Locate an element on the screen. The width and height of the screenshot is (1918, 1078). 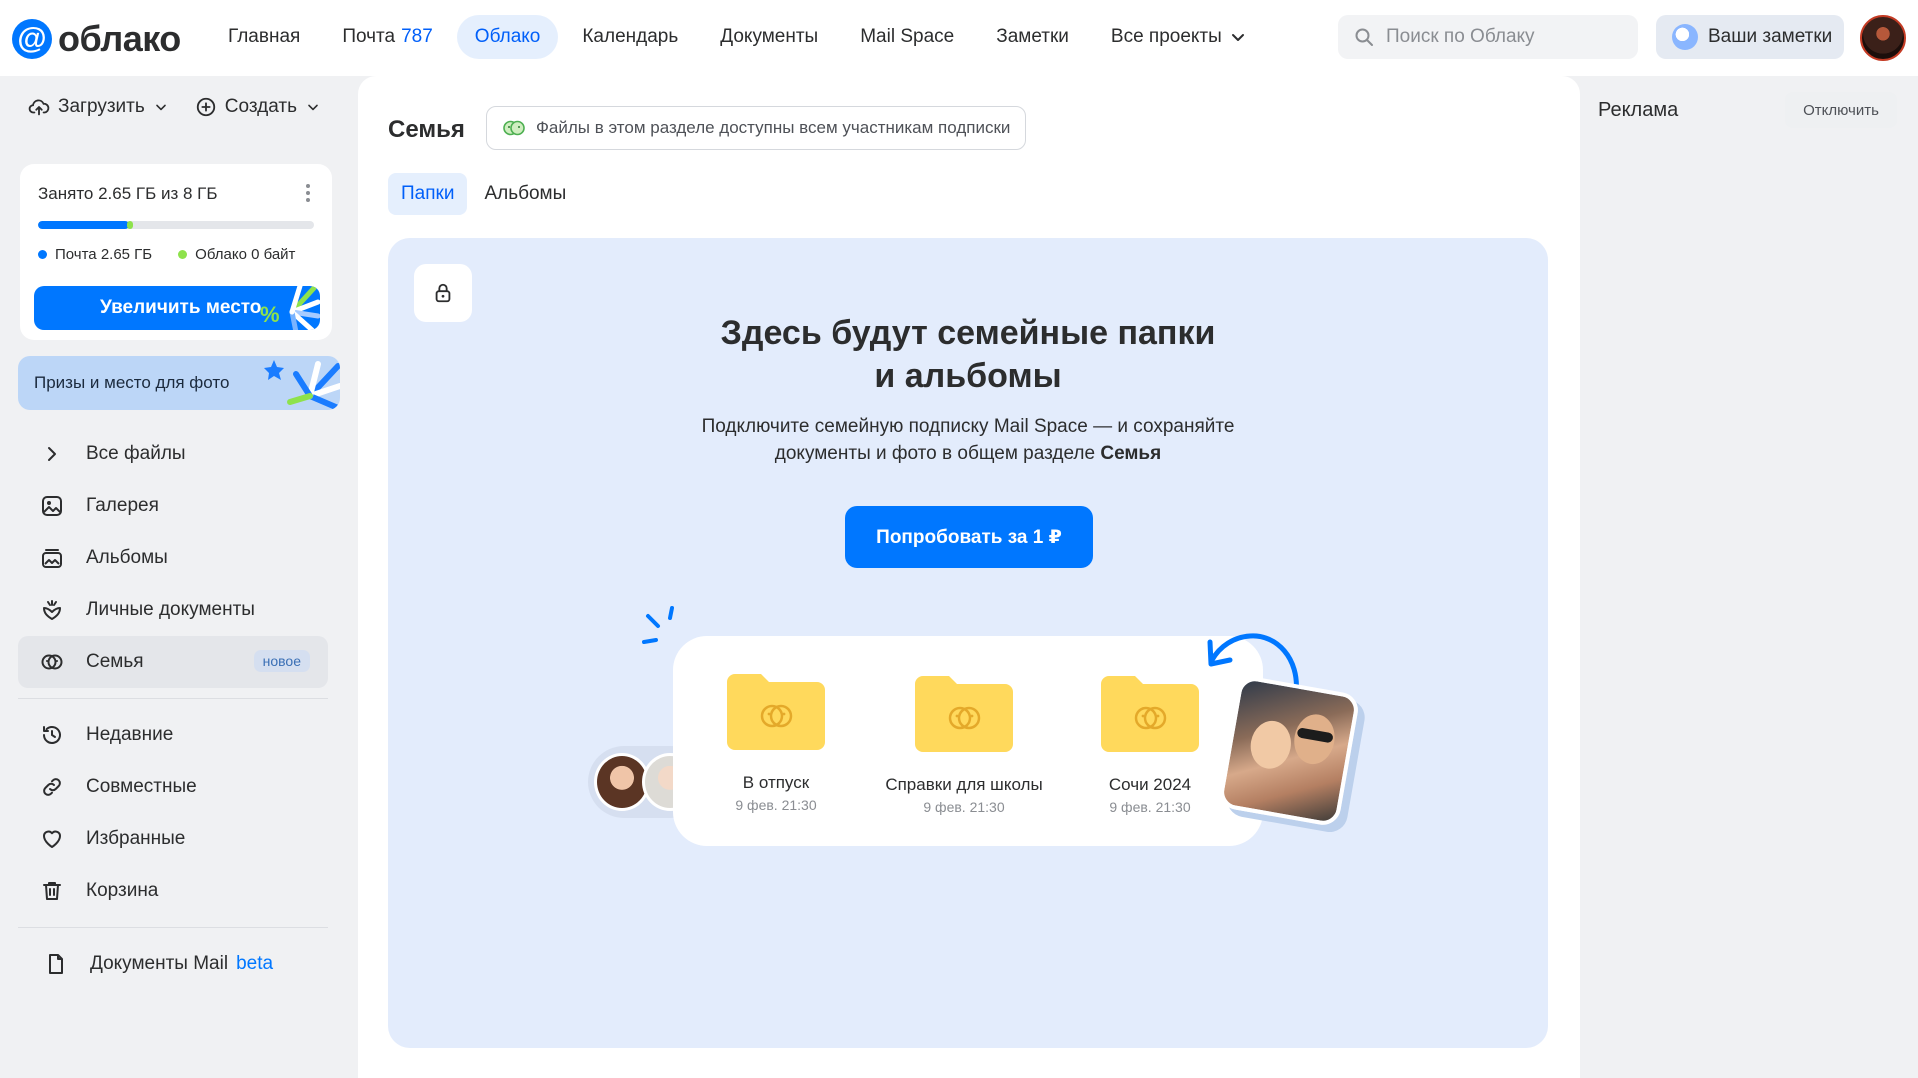
search-input is located at coordinates (1496, 37).